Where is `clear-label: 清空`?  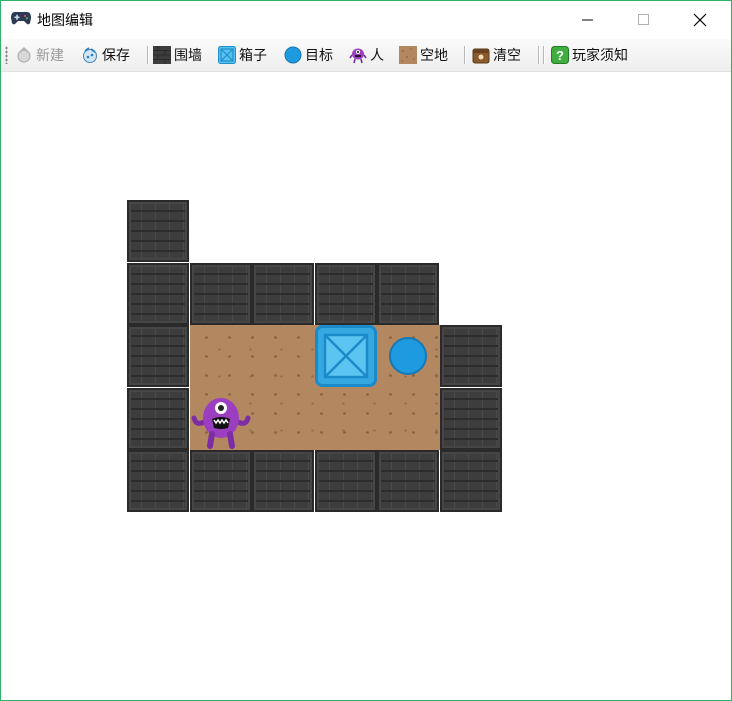
clear-label: 清空 is located at coordinates (507, 56).